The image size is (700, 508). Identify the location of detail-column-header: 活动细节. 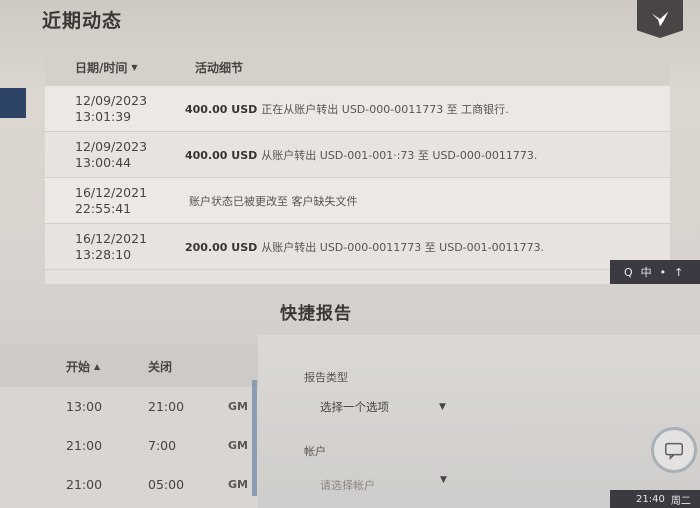
(219, 67).